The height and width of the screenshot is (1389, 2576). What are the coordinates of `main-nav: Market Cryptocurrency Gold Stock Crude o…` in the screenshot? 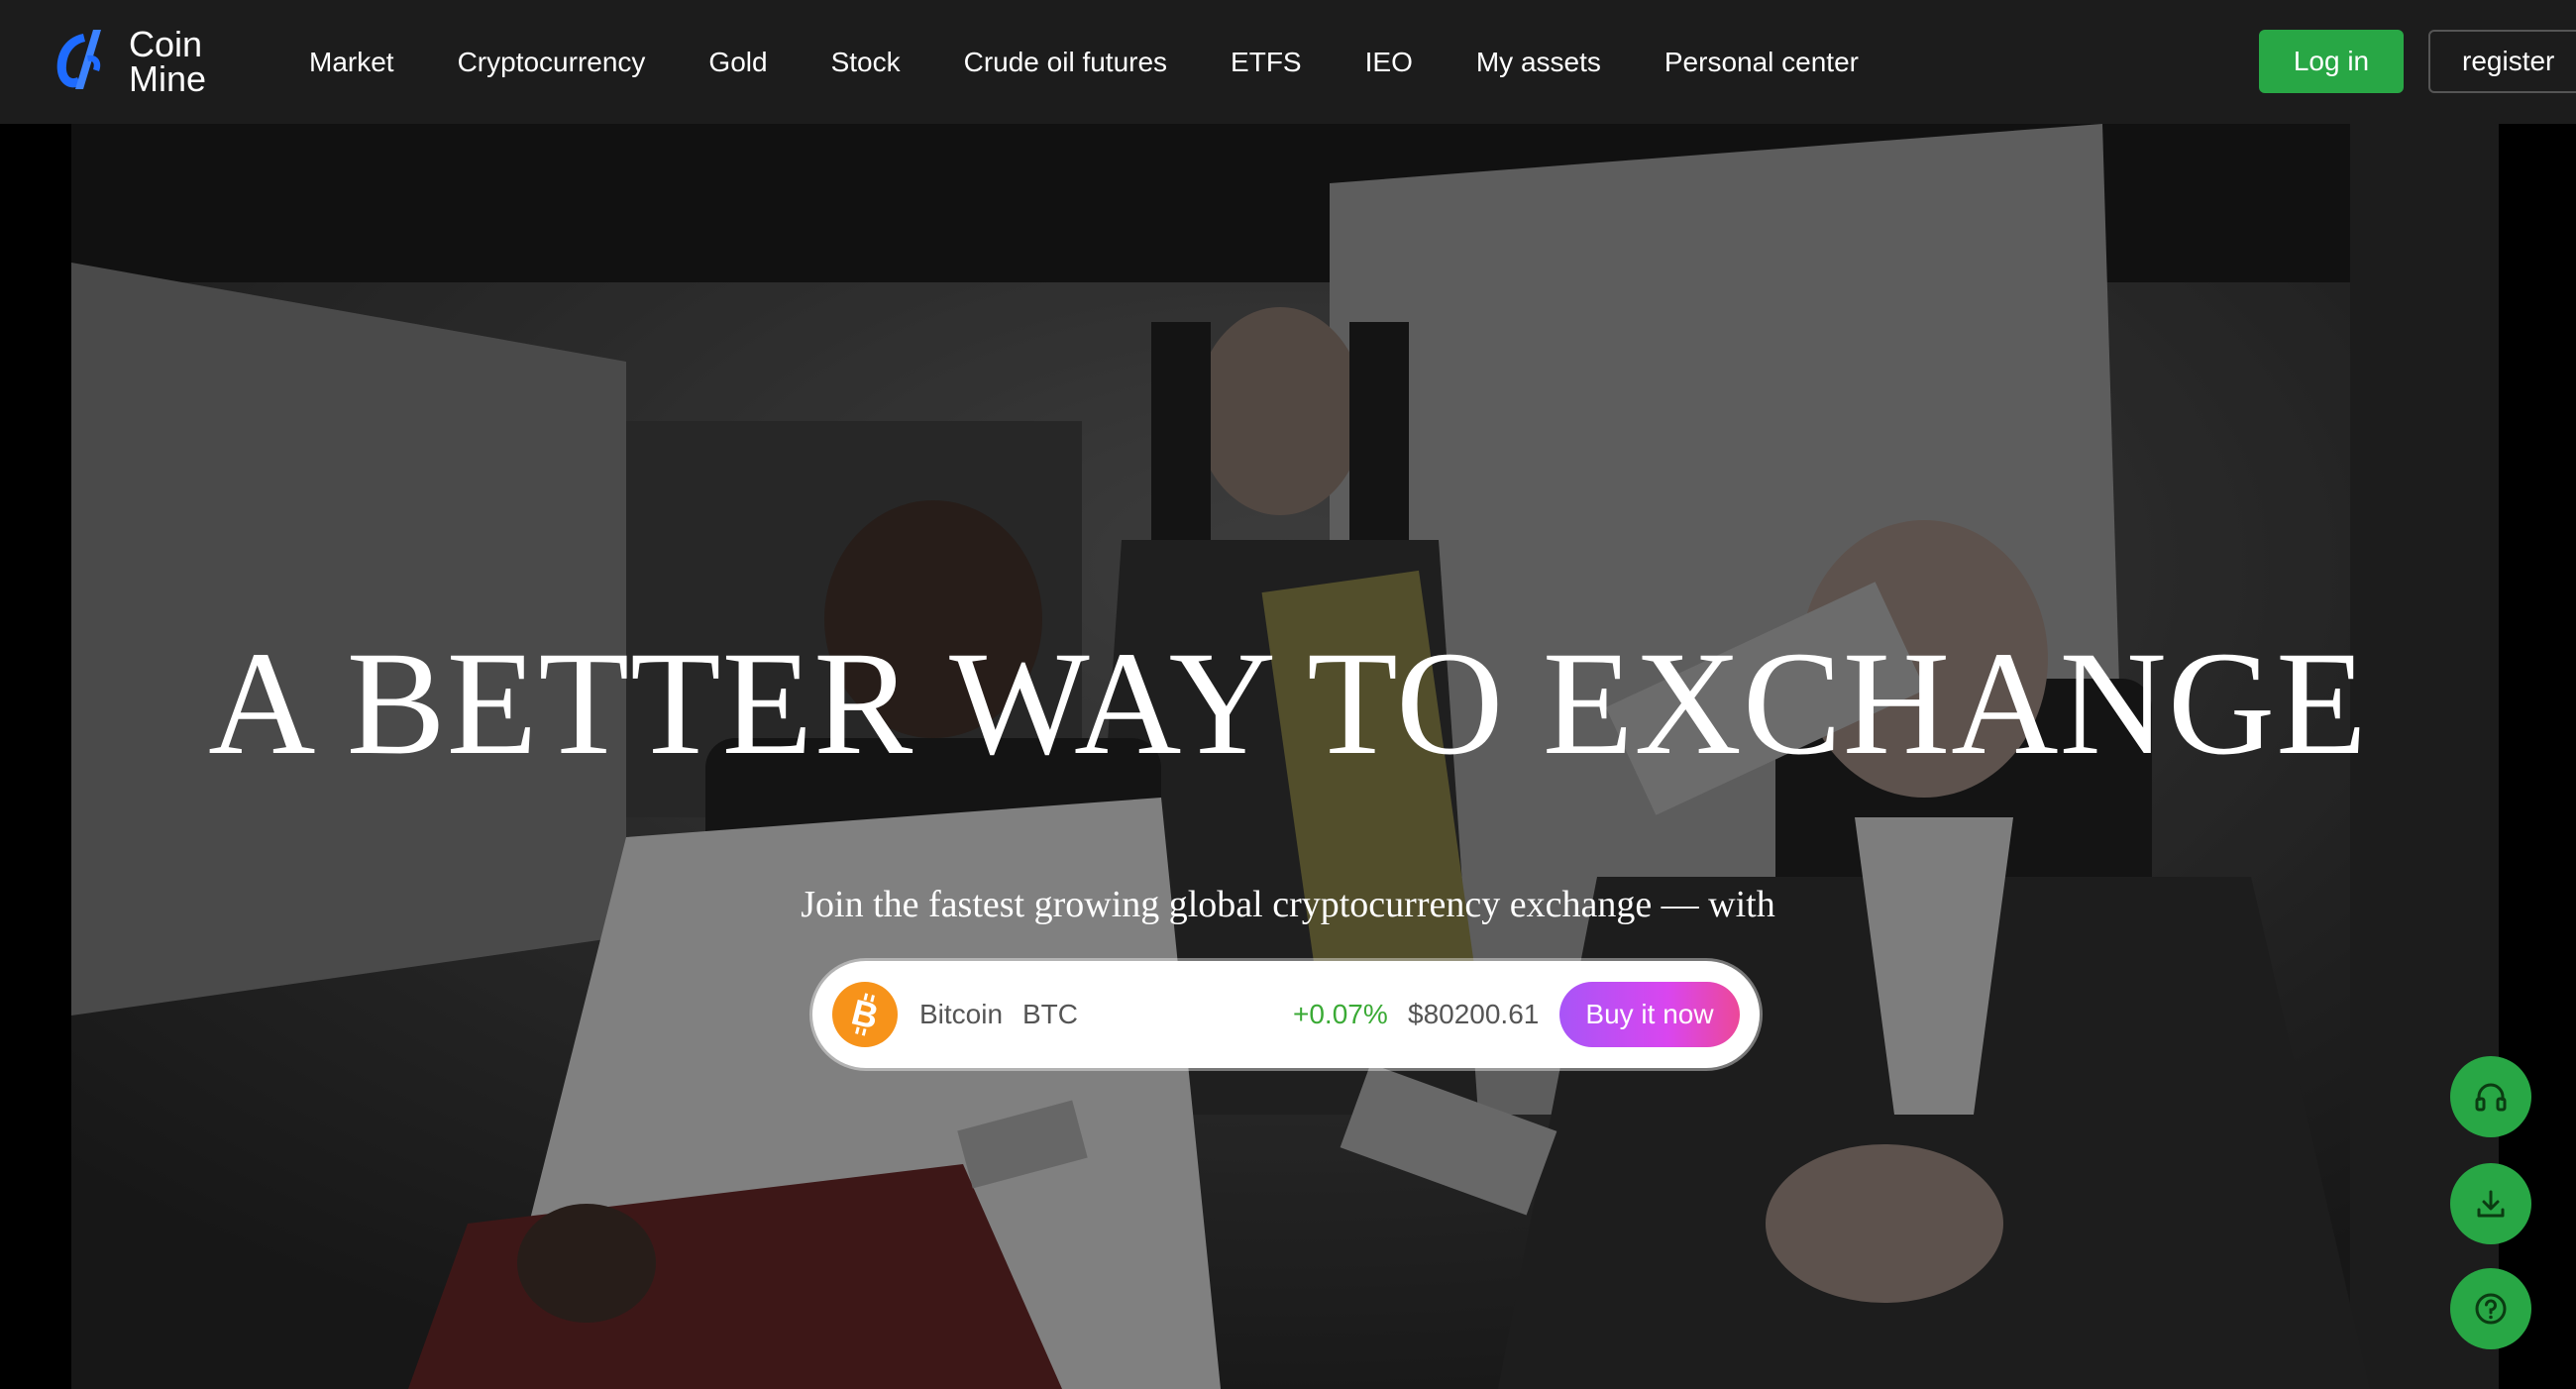 It's located at (1116, 62).